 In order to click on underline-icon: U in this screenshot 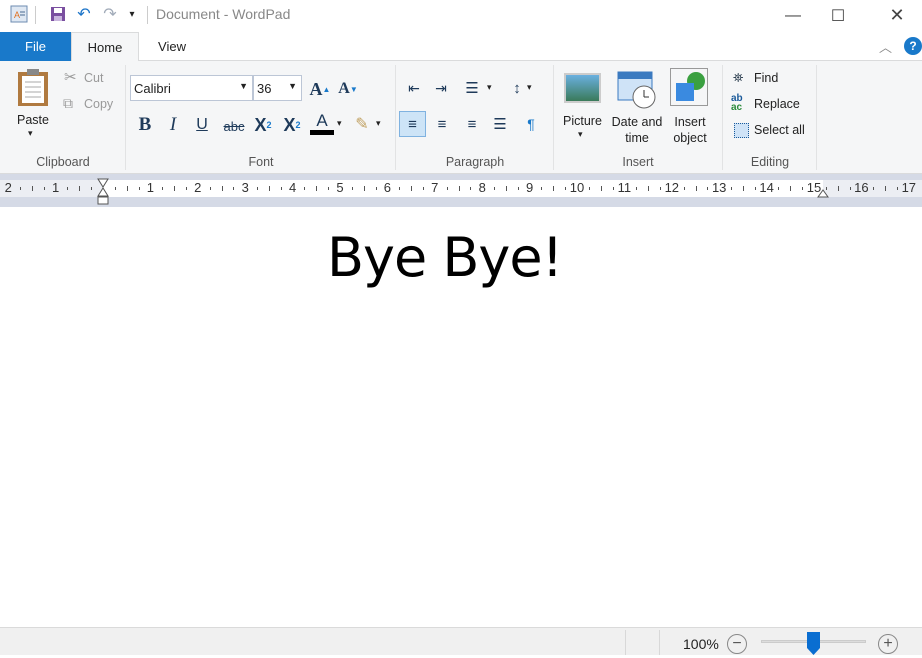, I will do `click(202, 125)`.